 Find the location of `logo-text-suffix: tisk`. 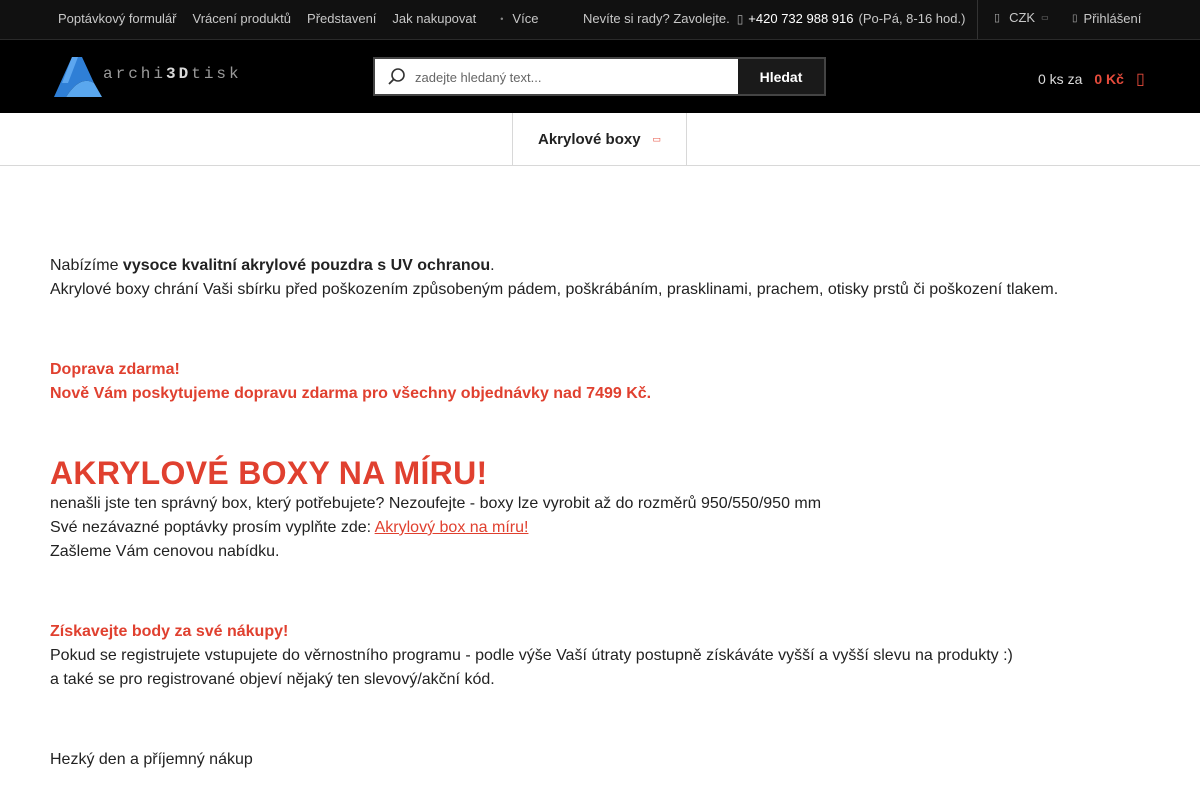

logo-text-suffix: tisk is located at coordinates (216, 74).